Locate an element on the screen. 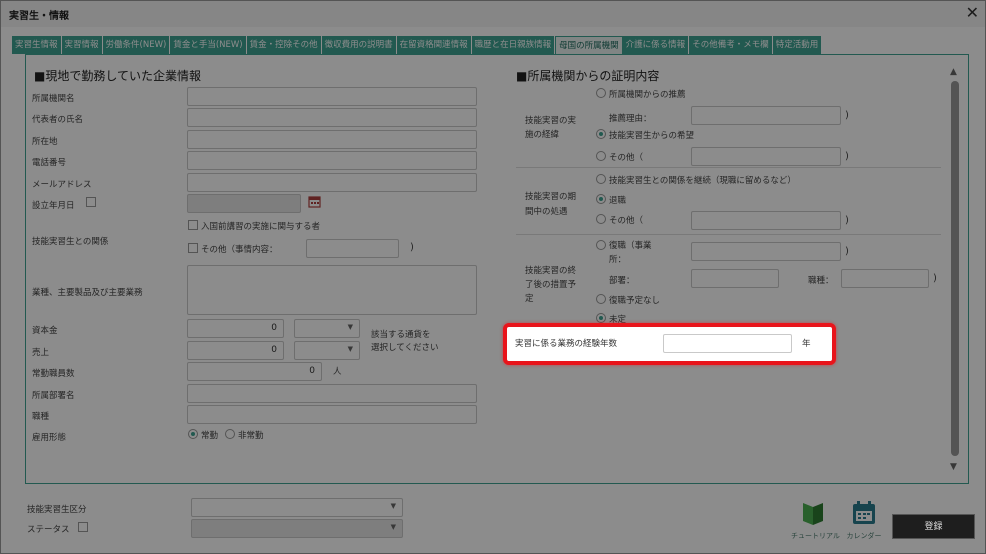 The height and width of the screenshot is (554, 986). status-select: ▼ is located at coordinates (297, 528).